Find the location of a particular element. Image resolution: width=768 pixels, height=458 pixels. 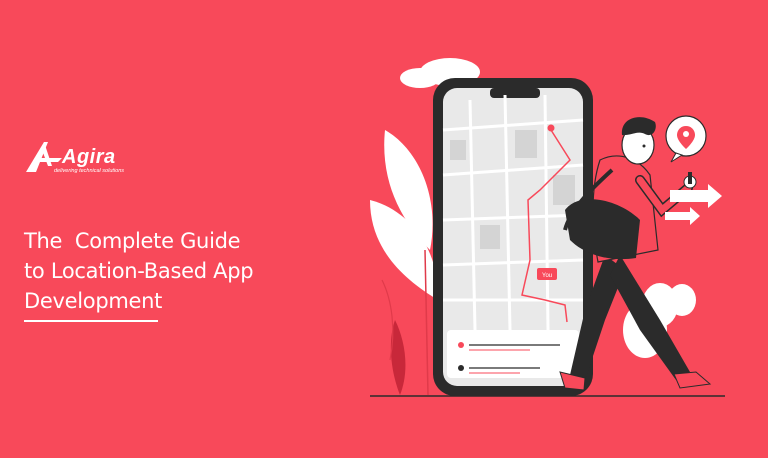

smartphone: You is located at coordinates (513, 237).